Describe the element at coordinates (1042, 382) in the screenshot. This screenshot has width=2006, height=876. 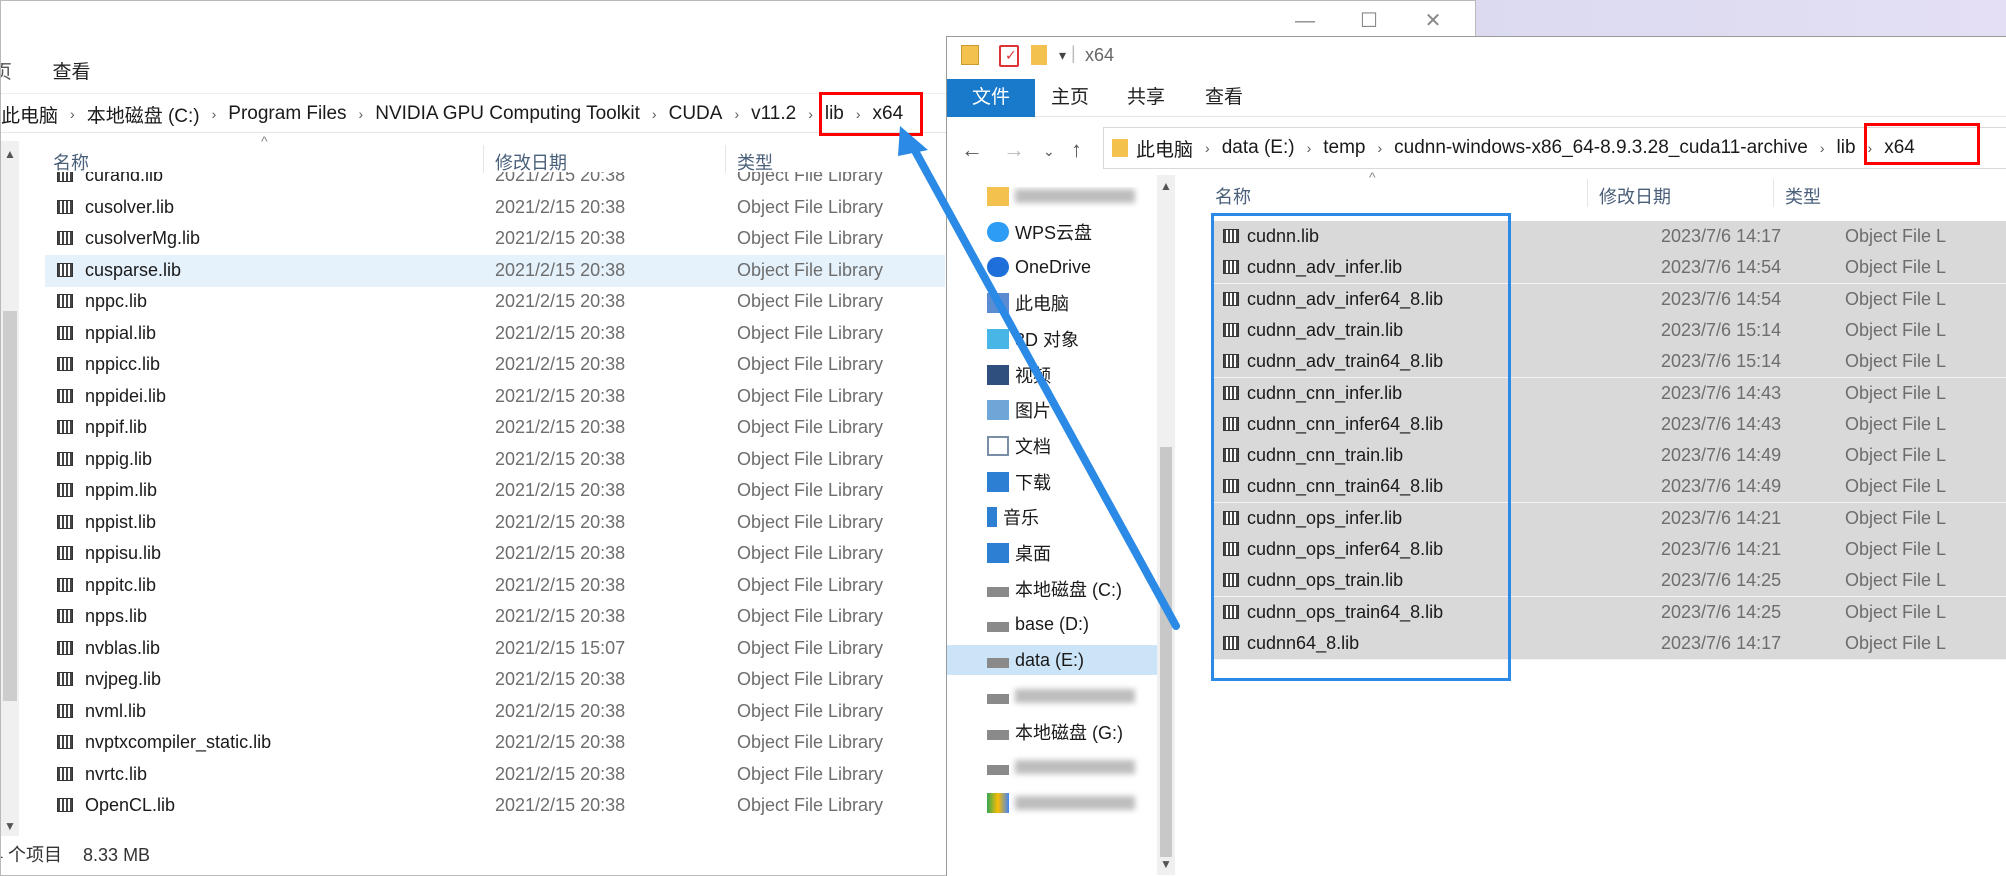
I see `arrow-line` at that location.